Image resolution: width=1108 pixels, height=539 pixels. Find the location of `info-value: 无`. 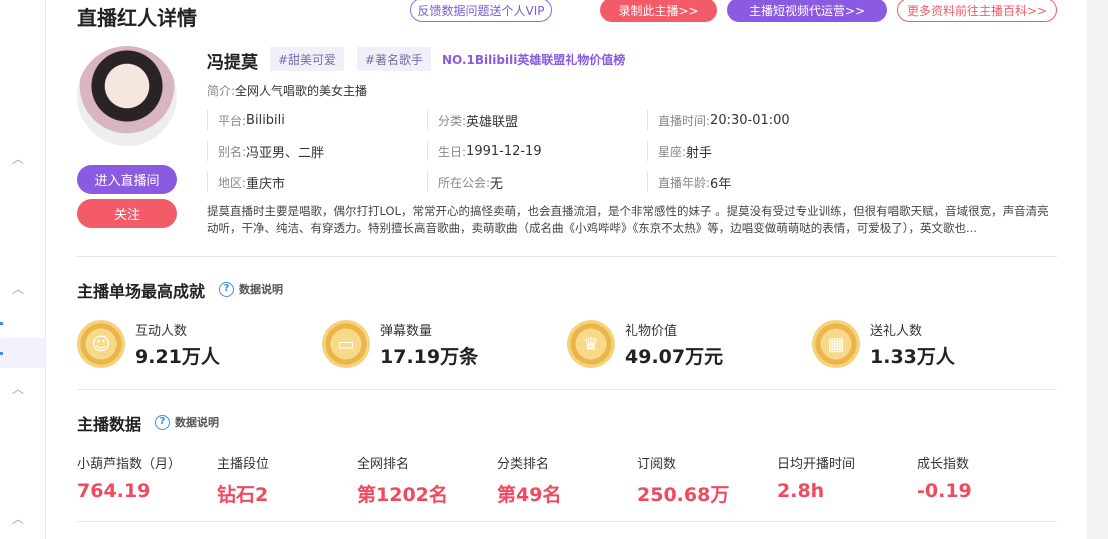

info-value: 无 is located at coordinates (497, 184).